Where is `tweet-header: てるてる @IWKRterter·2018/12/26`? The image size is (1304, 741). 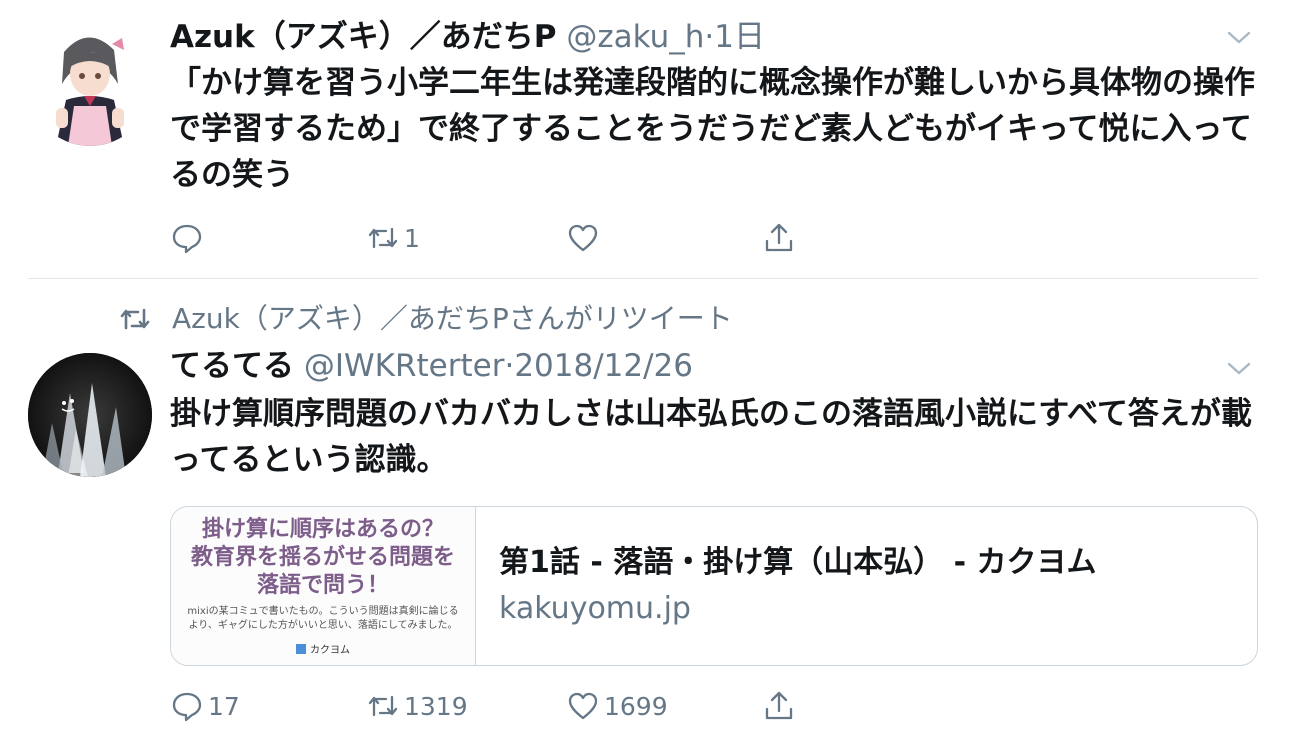
tweet-header: てるてる @IWKRterter·2018/12/26 is located at coordinates (431, 366).